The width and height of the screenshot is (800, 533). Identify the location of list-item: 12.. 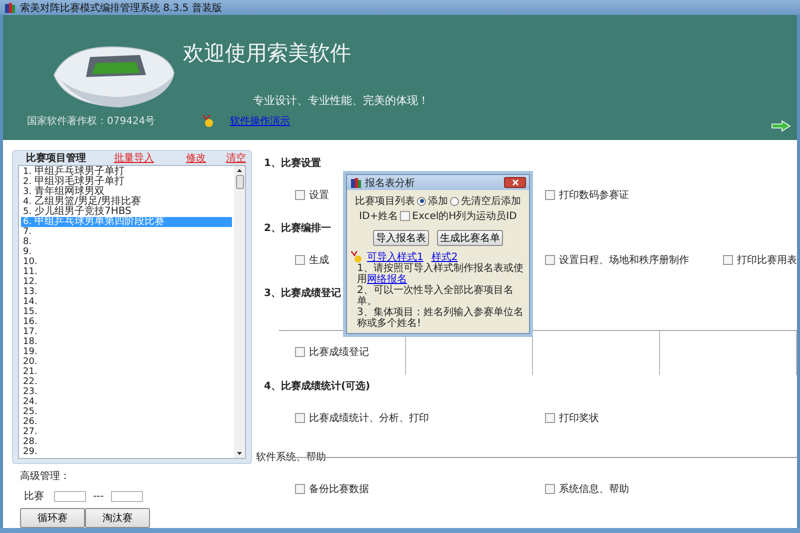
(126, 282).